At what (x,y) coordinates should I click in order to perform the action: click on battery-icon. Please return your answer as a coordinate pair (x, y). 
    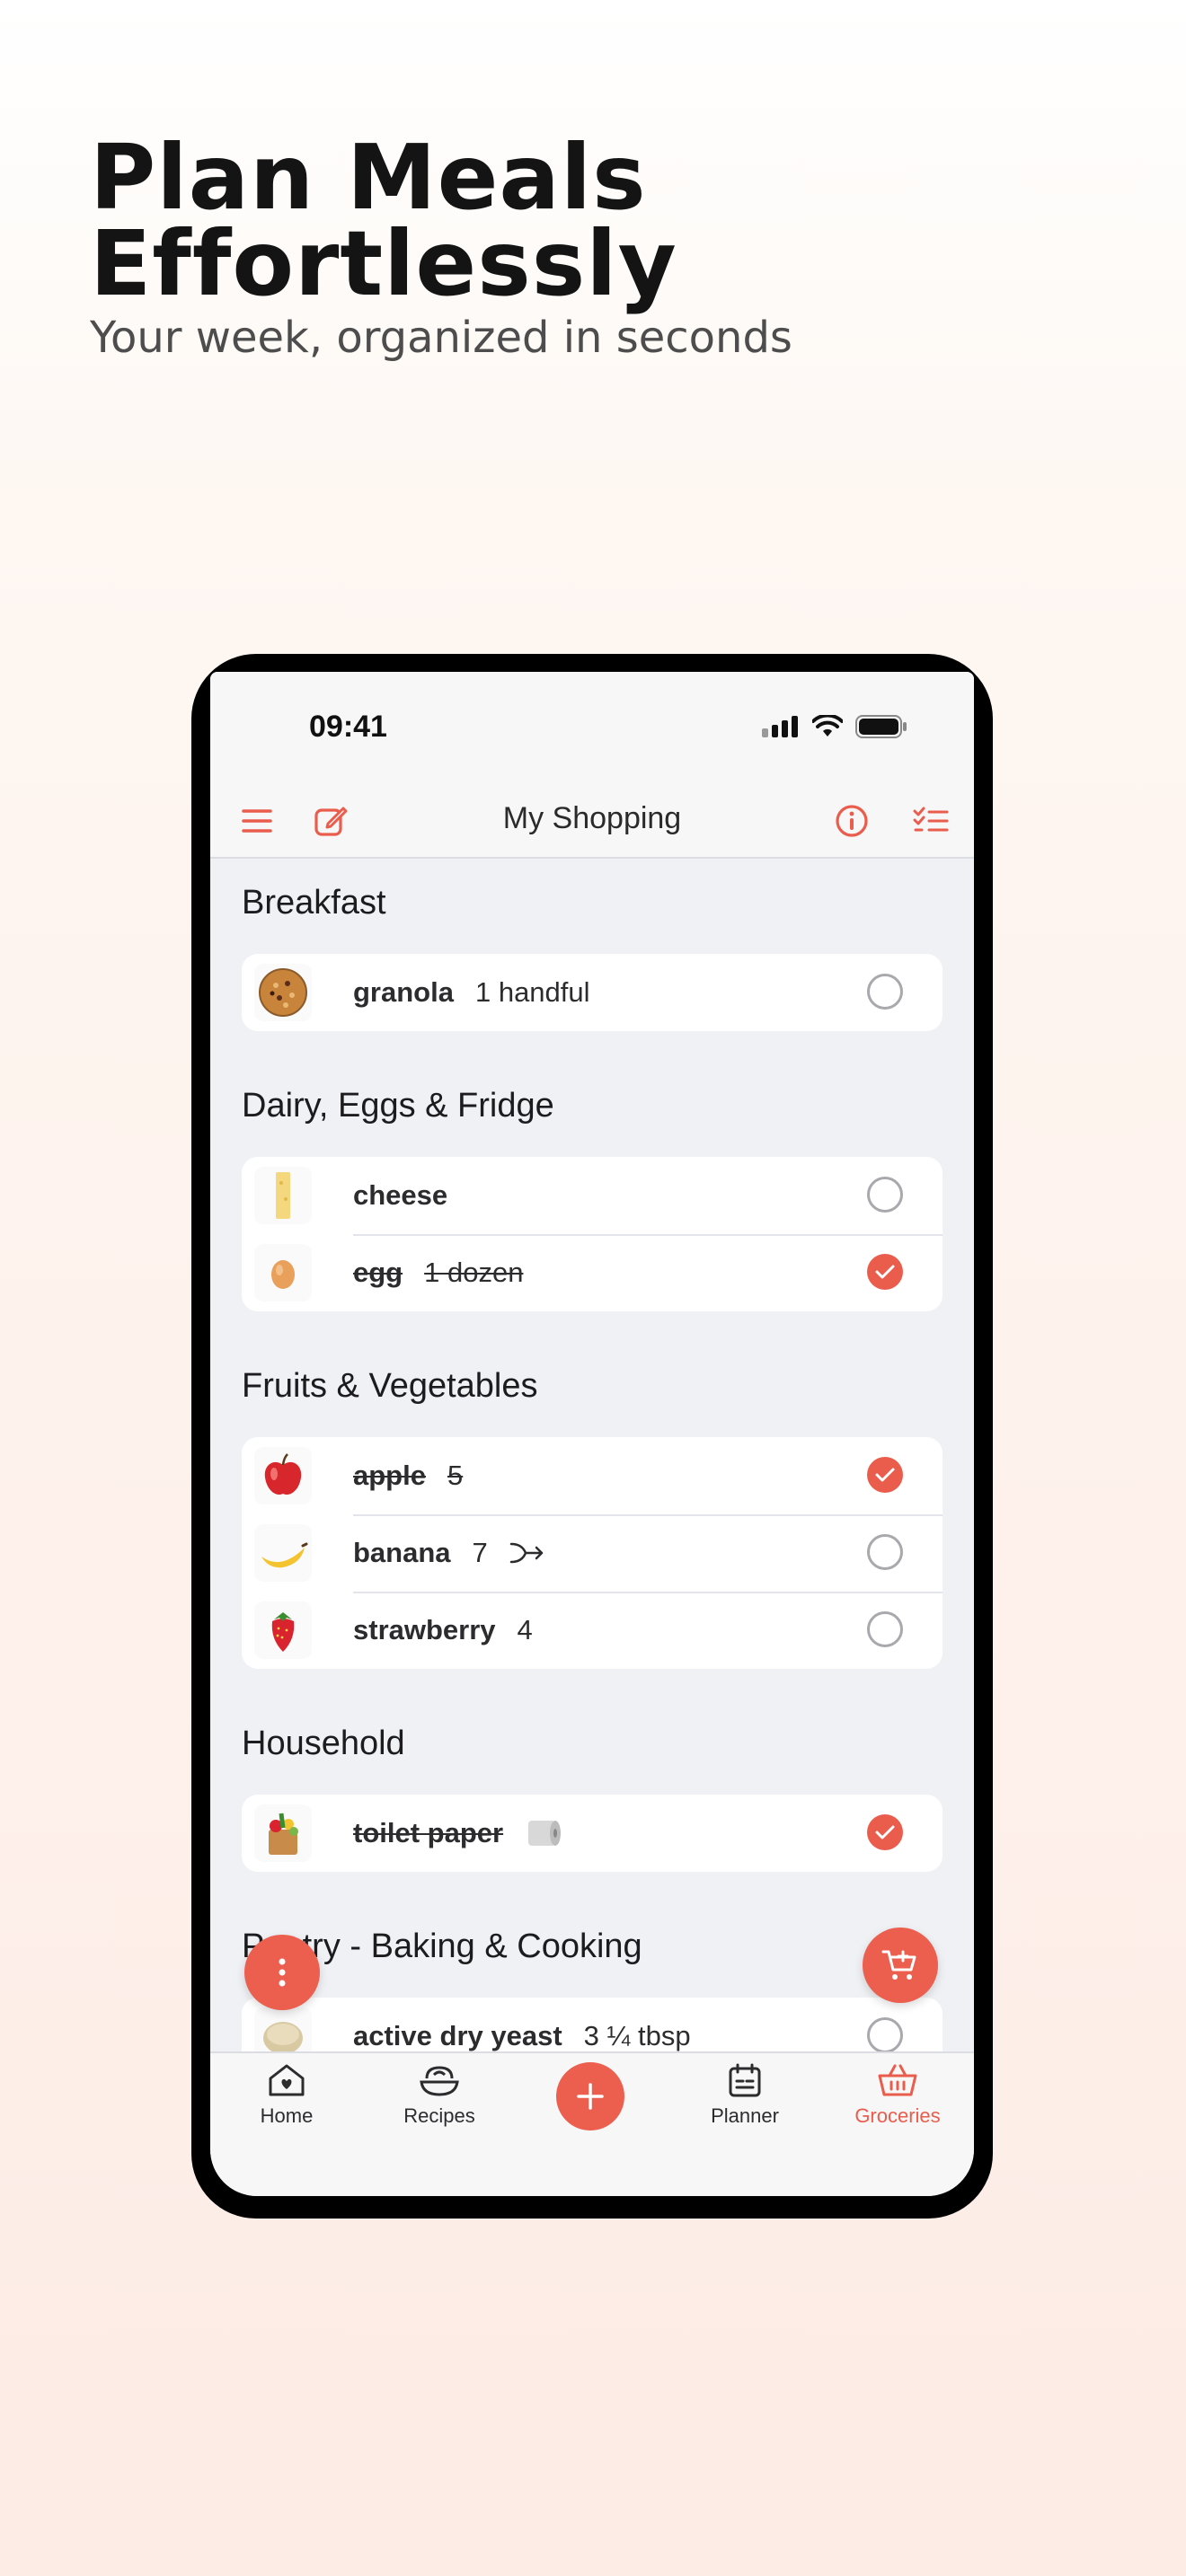
    Looking at the image, I should click on (881, 726).